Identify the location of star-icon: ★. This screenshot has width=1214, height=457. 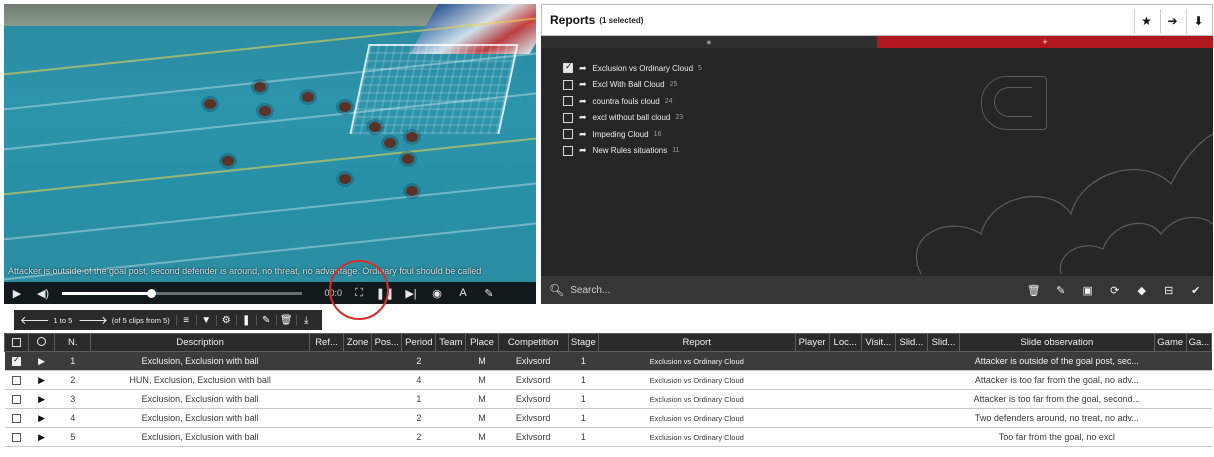
(1146, 21).